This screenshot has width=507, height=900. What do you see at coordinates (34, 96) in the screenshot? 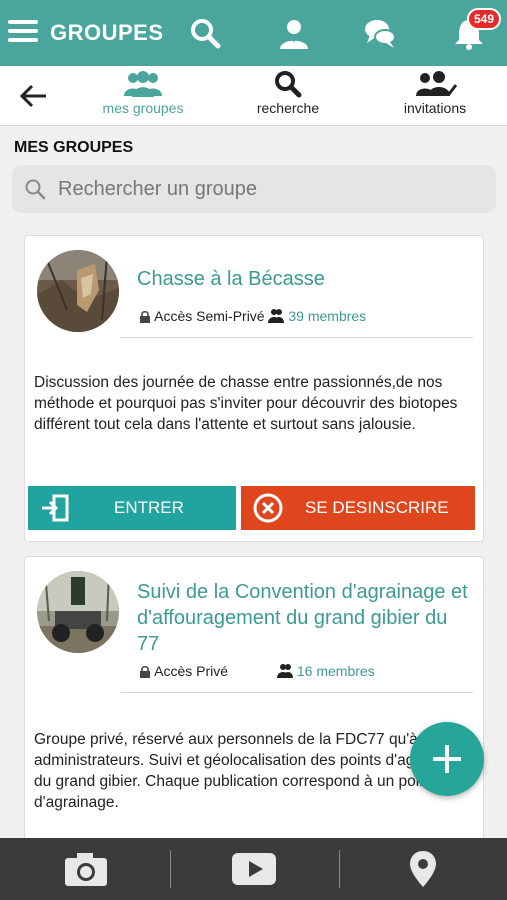
I see `back-arrow-icon` at bounding box center [34, 96].